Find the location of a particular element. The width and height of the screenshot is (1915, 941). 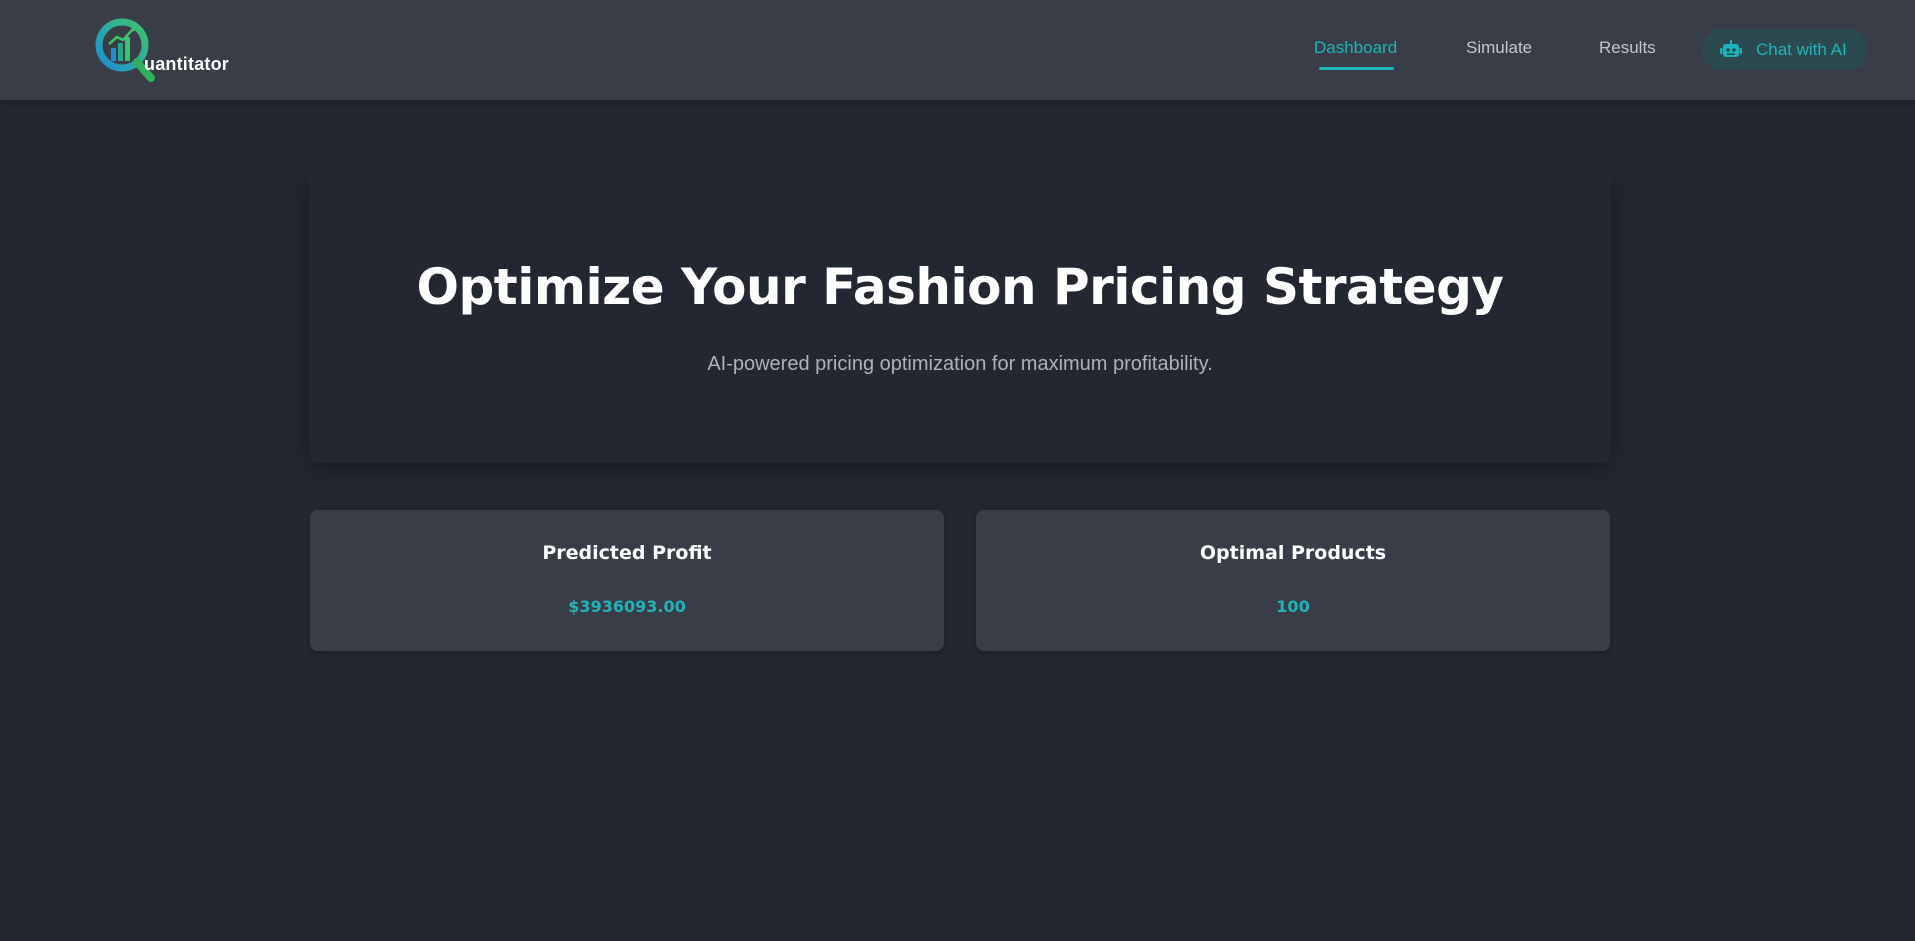

nav-results: Results is located at coordinates (1627, 48).